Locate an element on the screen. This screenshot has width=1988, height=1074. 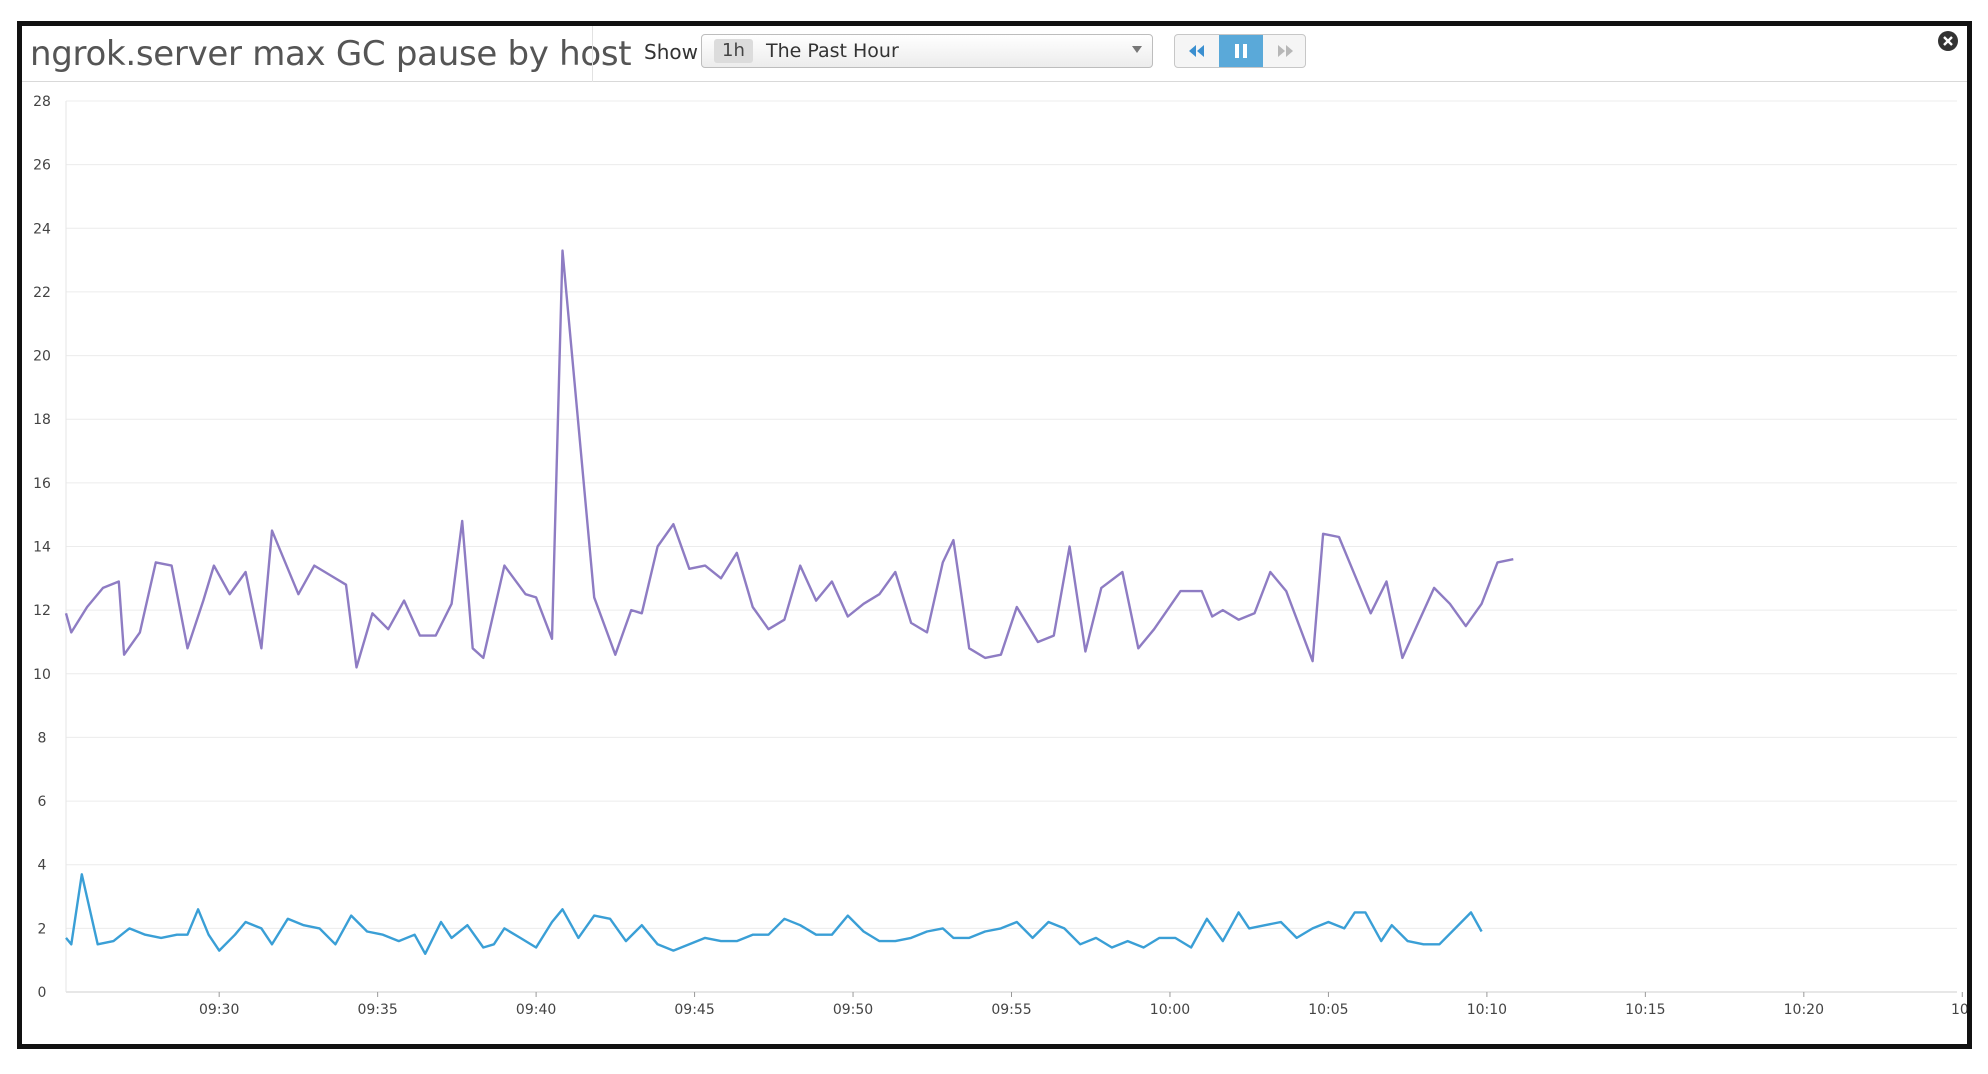
x-tick-label: 10:00 is located at coordinates (1170, 1010).